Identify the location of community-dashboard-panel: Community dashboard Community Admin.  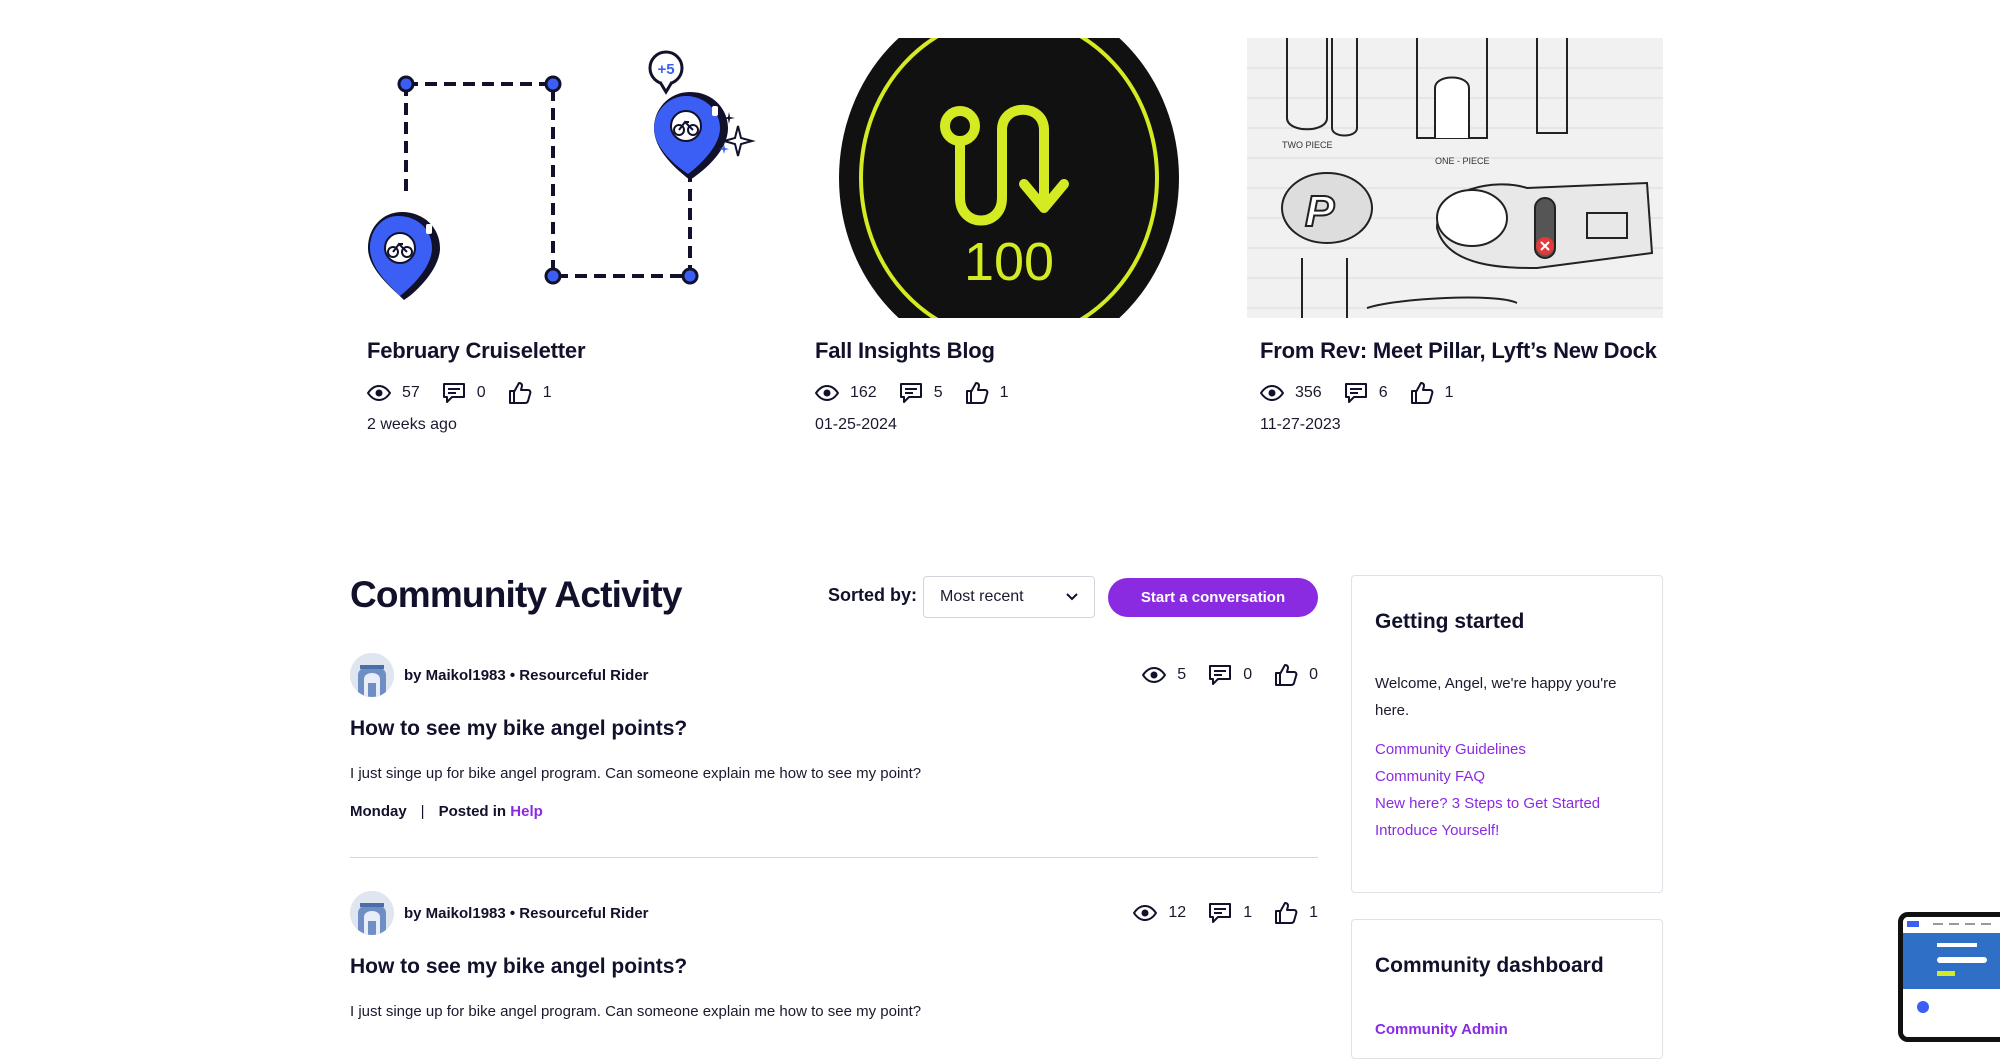
(1507, 989).